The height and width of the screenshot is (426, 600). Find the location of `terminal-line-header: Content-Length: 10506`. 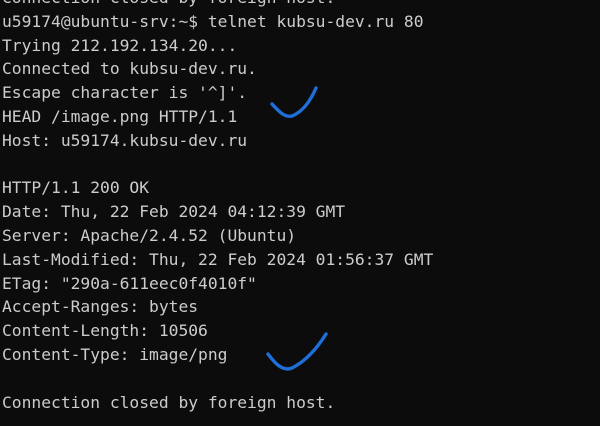

terminal-line-header: Content-Length: 10506 is located at coordinates (105, 331).